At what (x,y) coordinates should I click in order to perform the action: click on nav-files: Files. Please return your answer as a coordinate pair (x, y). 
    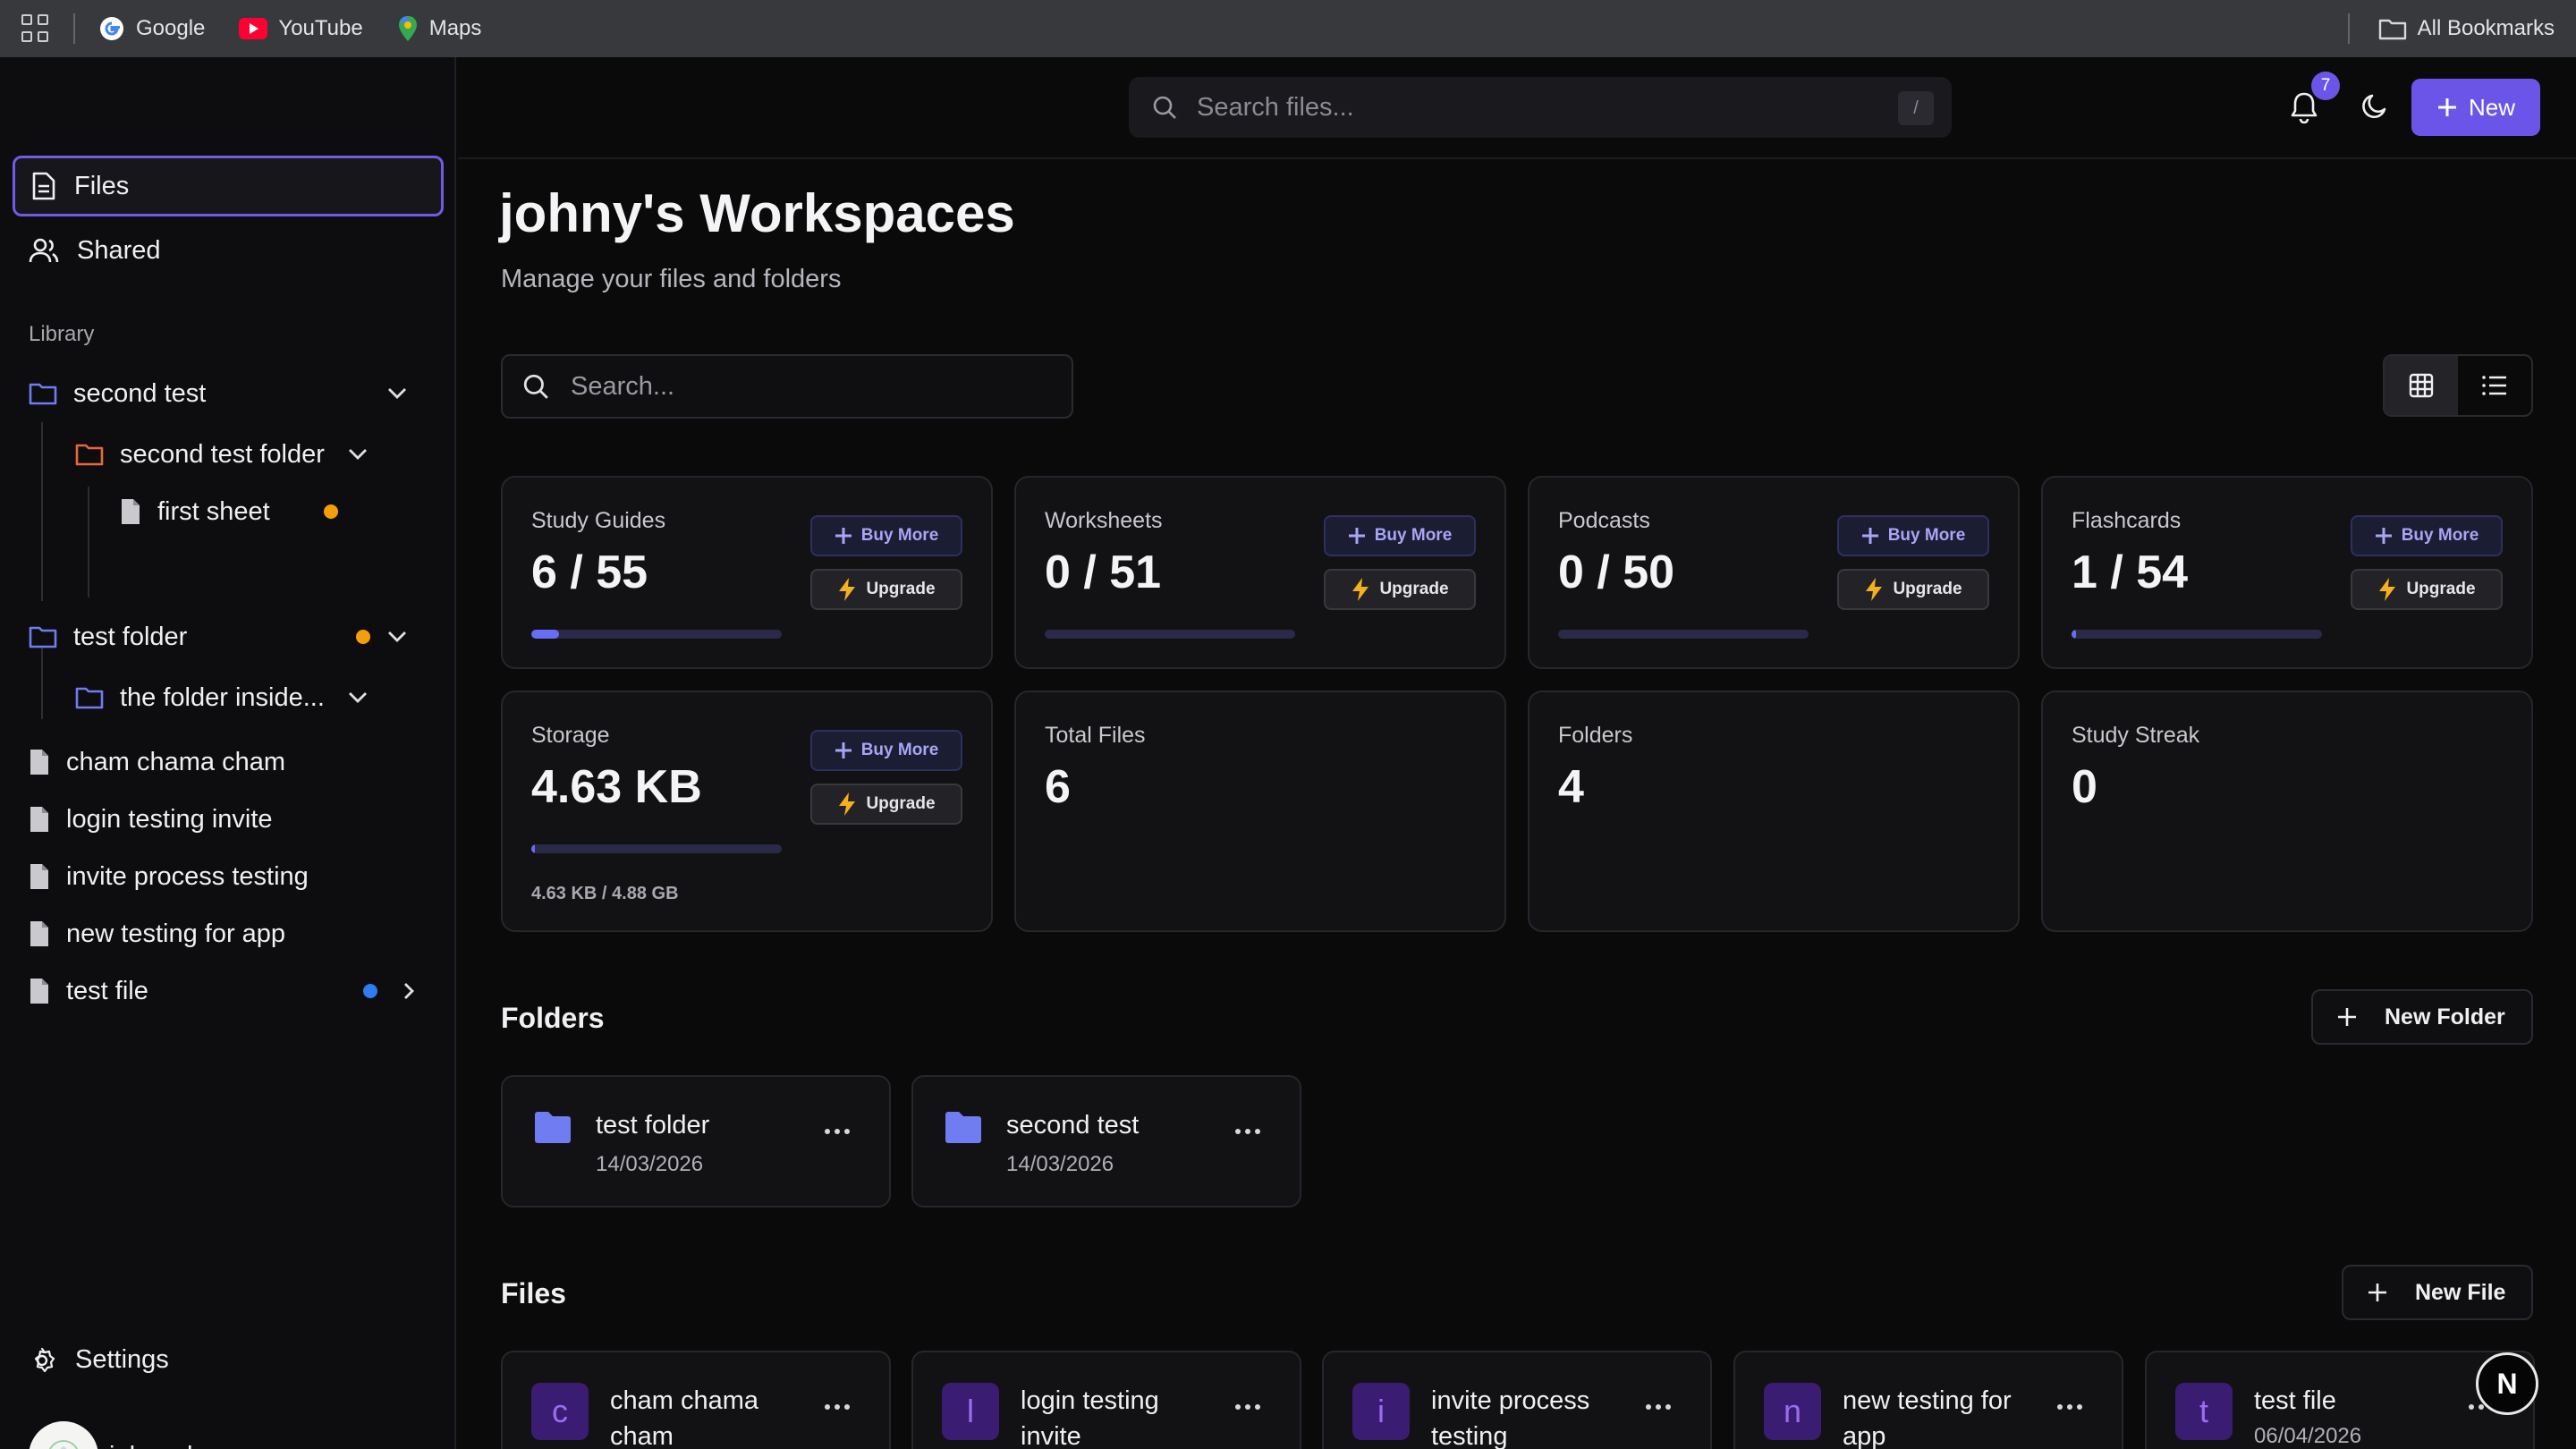
    Looking at the image, I should click on (228, 186).